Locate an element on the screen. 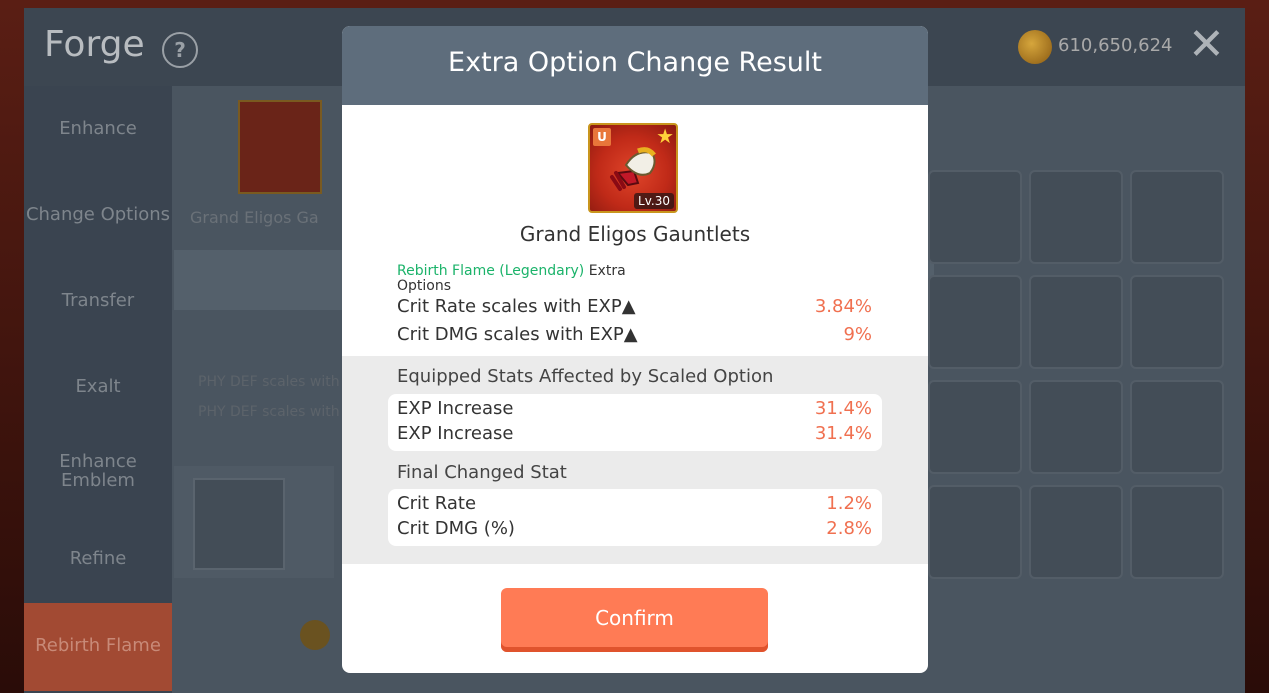 The image size is (1269, 693). modal-title: Extra Option Change Result is located at coordinates (635, 62).